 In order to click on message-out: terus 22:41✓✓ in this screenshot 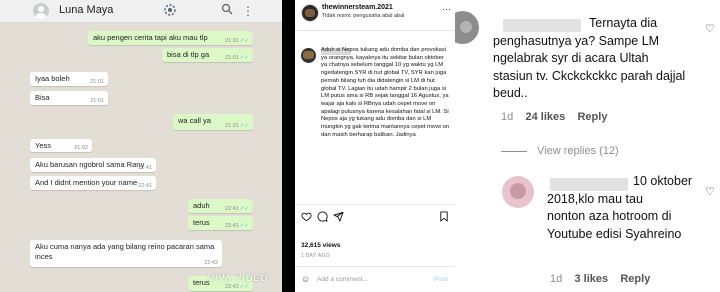, I will do `click(220, 223)`.